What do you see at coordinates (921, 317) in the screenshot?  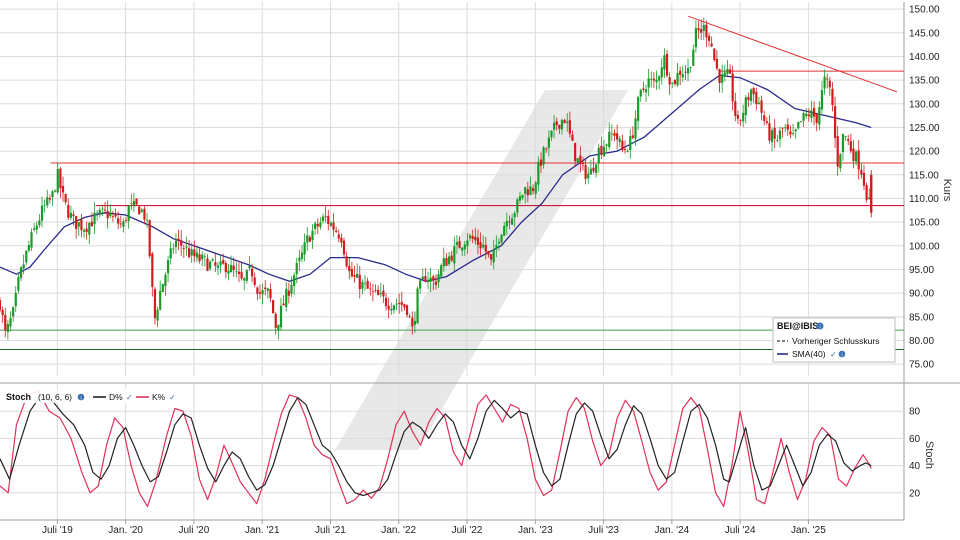 I see `price-tick-label: 85.00` at bounding box center [921, 317].